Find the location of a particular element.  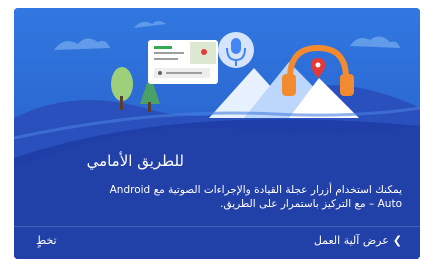

skip-label: تخطٍ is located at coordinates (46, 240).